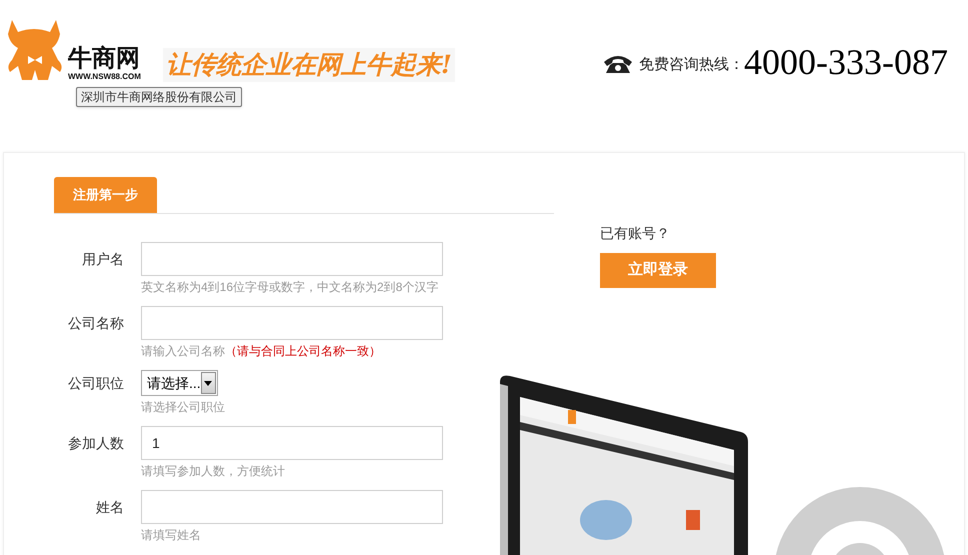 The height and width of the screenshot is (555, 968). Describe the element at coordinates (261, 351) in the screenshot. I see `field-hint: 请输入公司名称（请与合同上公司名称一致）` at that location.